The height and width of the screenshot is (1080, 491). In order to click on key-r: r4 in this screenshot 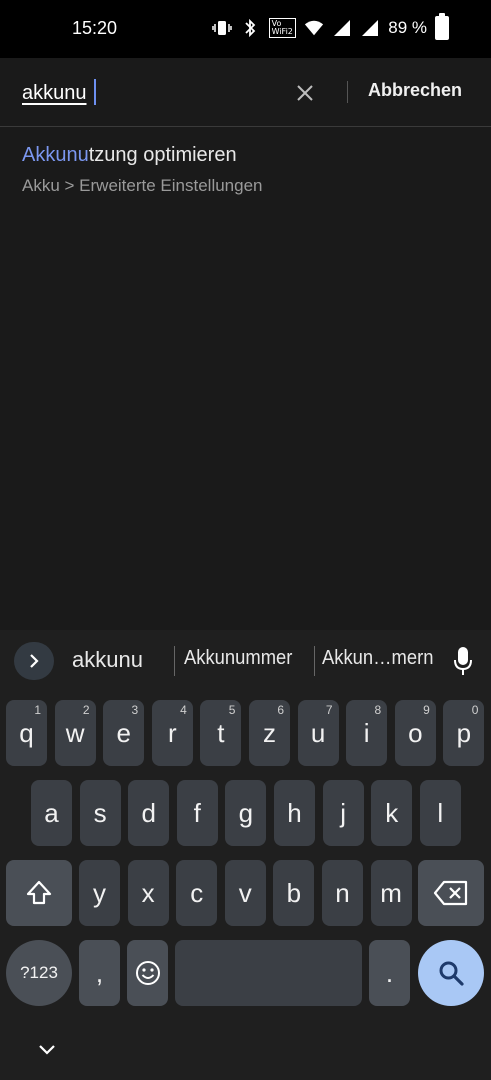, I will do `click(172, 733)`.